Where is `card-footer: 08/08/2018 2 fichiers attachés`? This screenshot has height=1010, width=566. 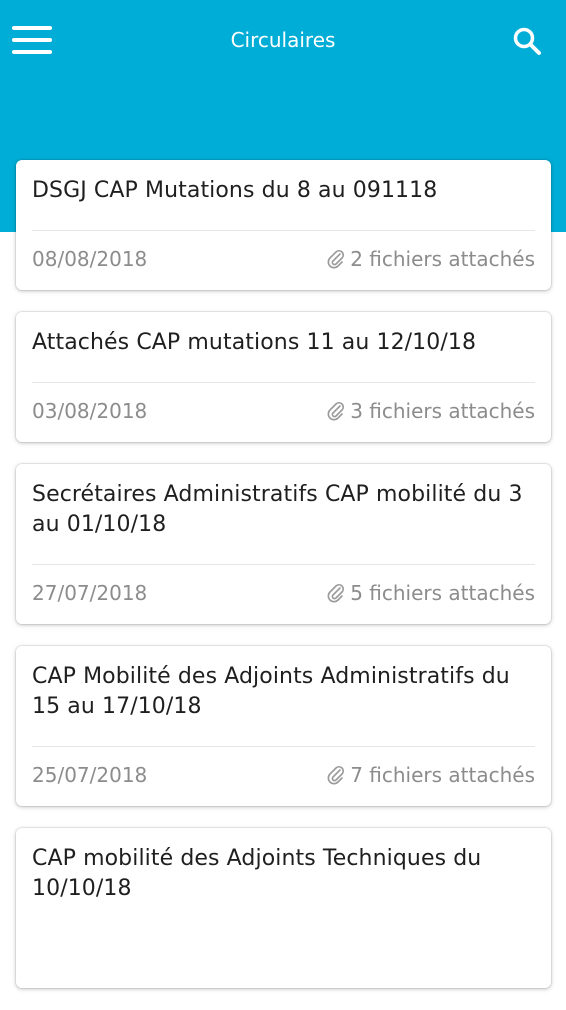
card-footer: 08/08/2018 2 fichiers attachés is located at coordinates (283, 260).